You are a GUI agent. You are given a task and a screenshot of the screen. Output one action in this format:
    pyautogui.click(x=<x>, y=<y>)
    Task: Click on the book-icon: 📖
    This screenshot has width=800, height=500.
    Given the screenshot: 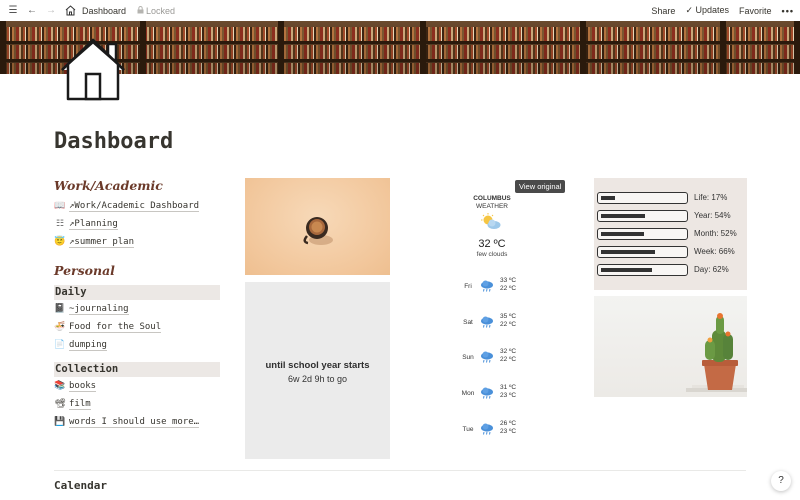 What is the action you would take?
    pyautogui.click(x=60, y=206)
    